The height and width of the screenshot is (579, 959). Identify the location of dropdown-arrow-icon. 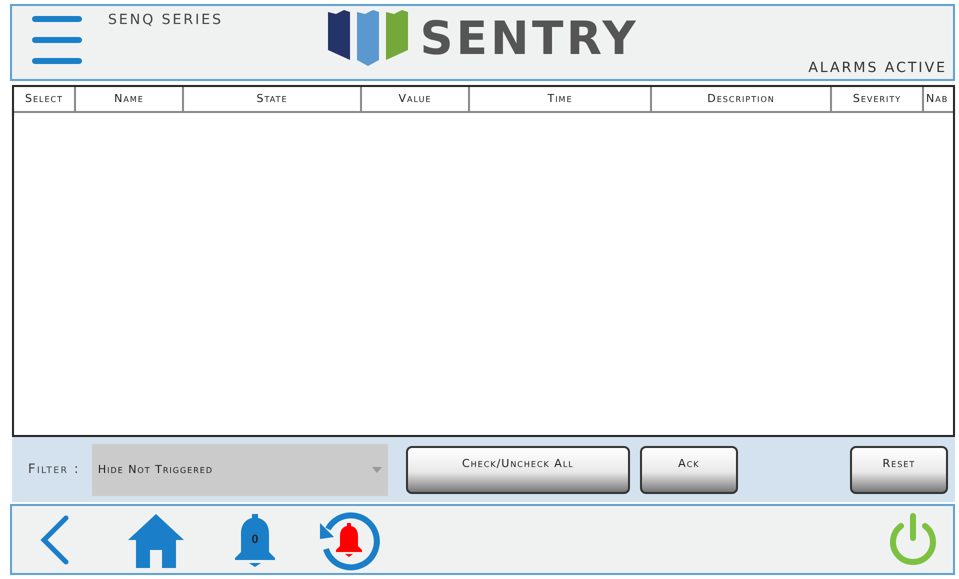
(377, 469).